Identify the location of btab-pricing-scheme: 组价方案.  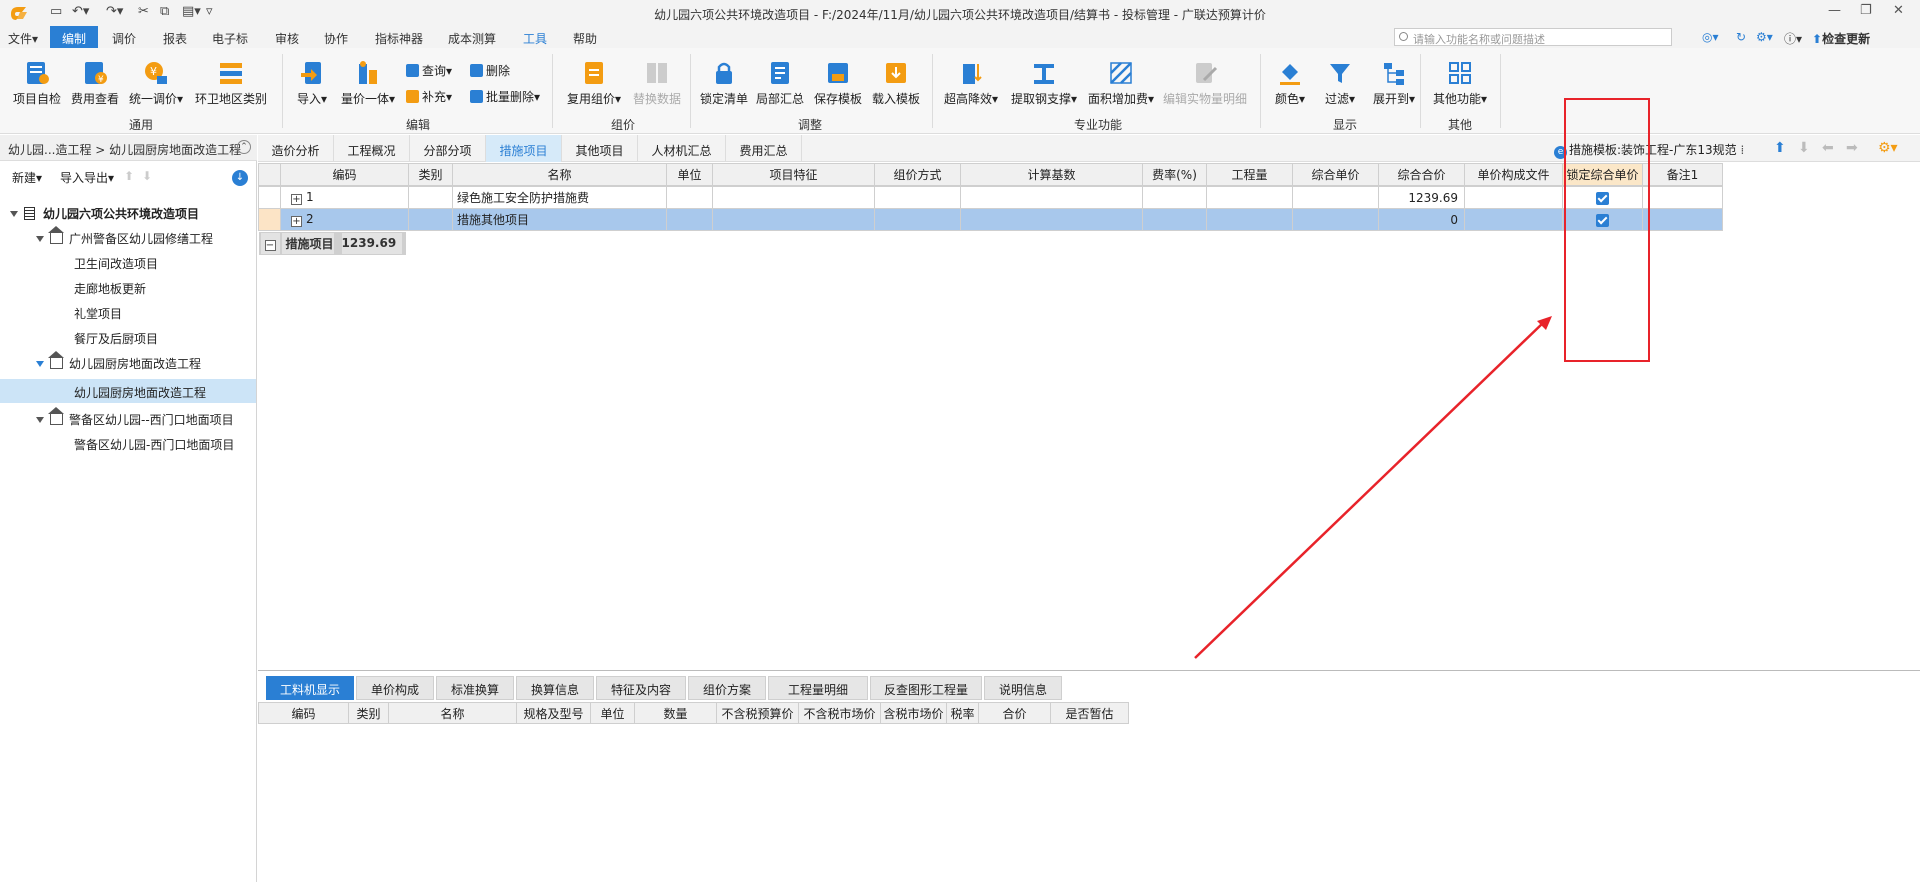
(727, 688).